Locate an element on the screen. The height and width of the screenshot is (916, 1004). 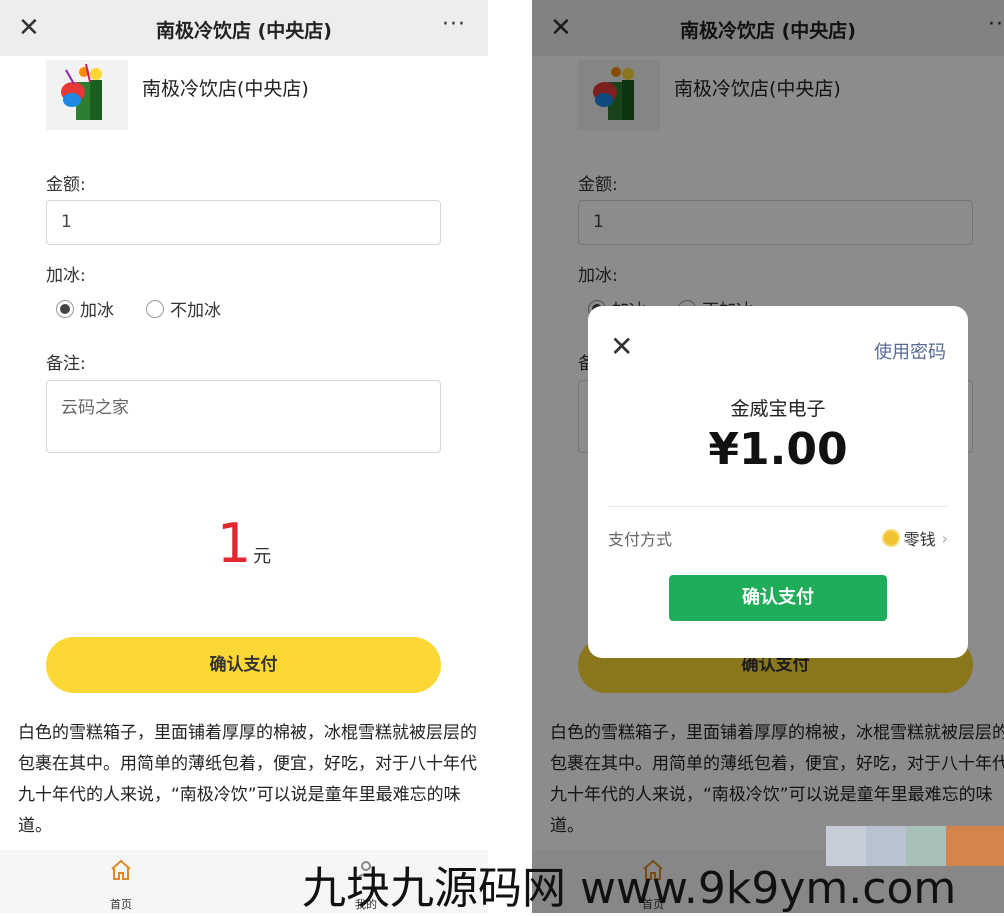
shop-logo is located at coordinates (87, 95).